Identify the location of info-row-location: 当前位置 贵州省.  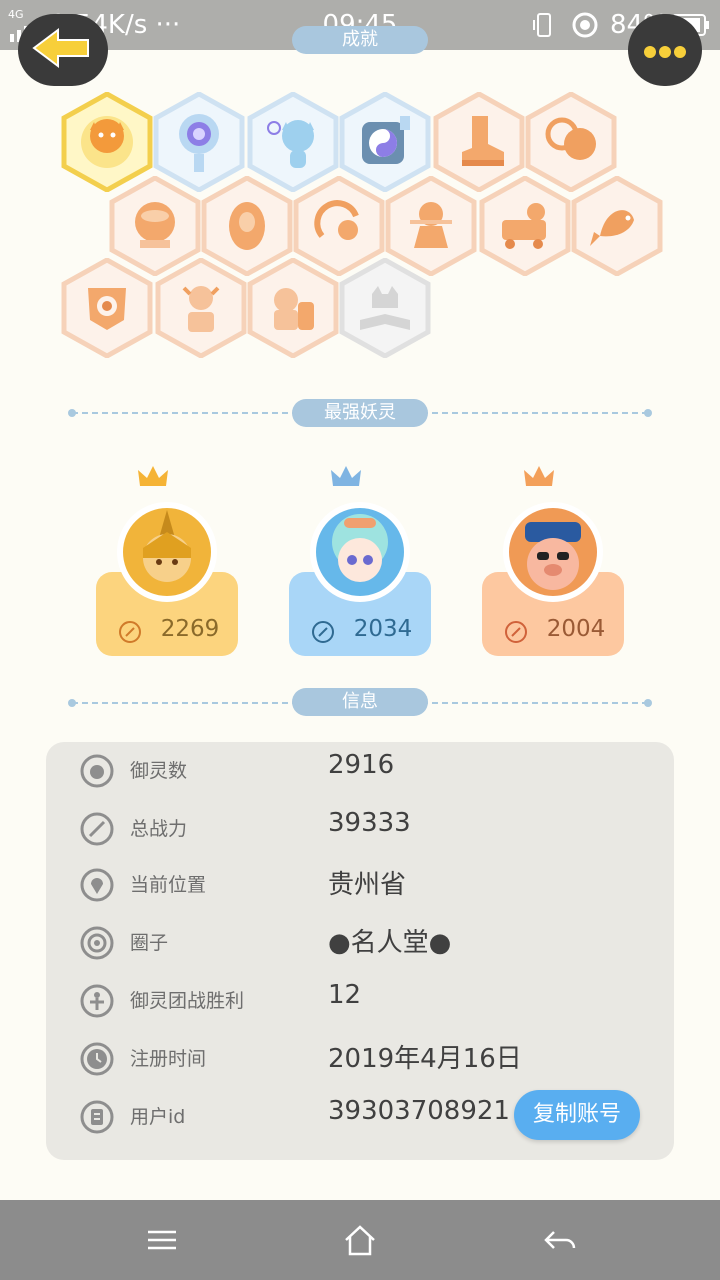
(360, 885).